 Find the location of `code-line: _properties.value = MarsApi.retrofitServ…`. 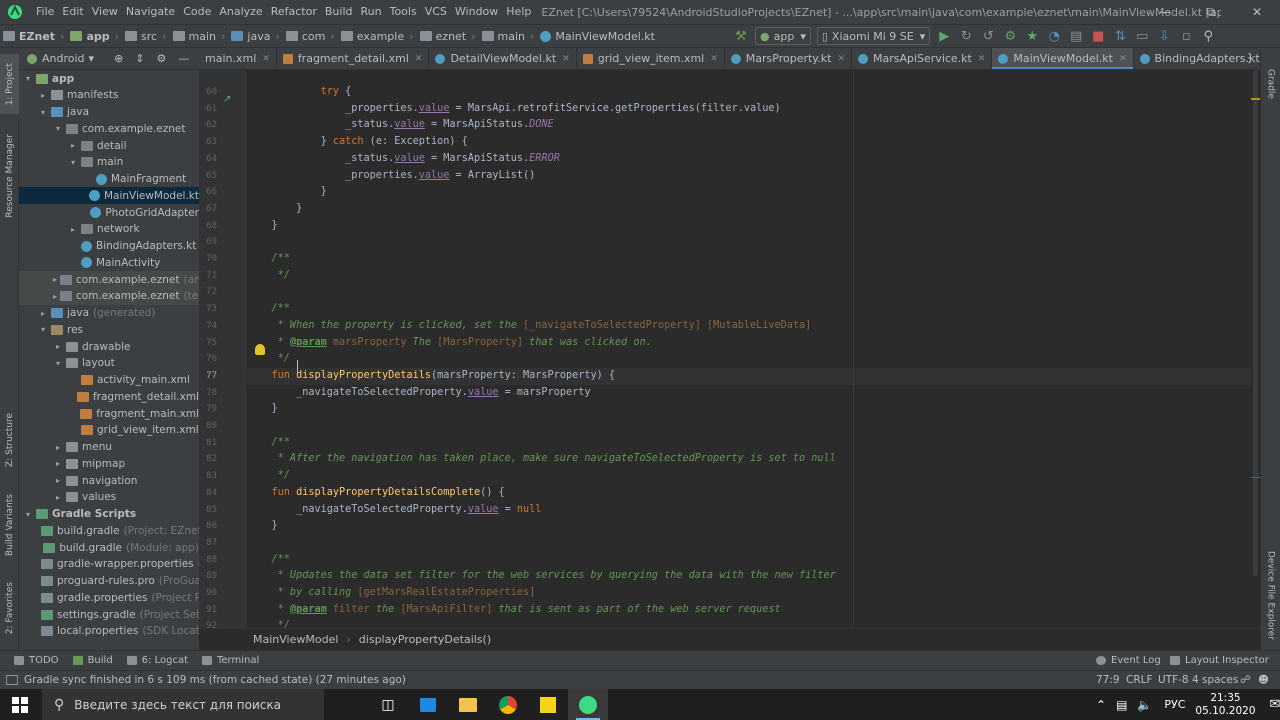

code-line: _properties.value = MarsApi.retrofitServ… is located at coordinates (514, 109).